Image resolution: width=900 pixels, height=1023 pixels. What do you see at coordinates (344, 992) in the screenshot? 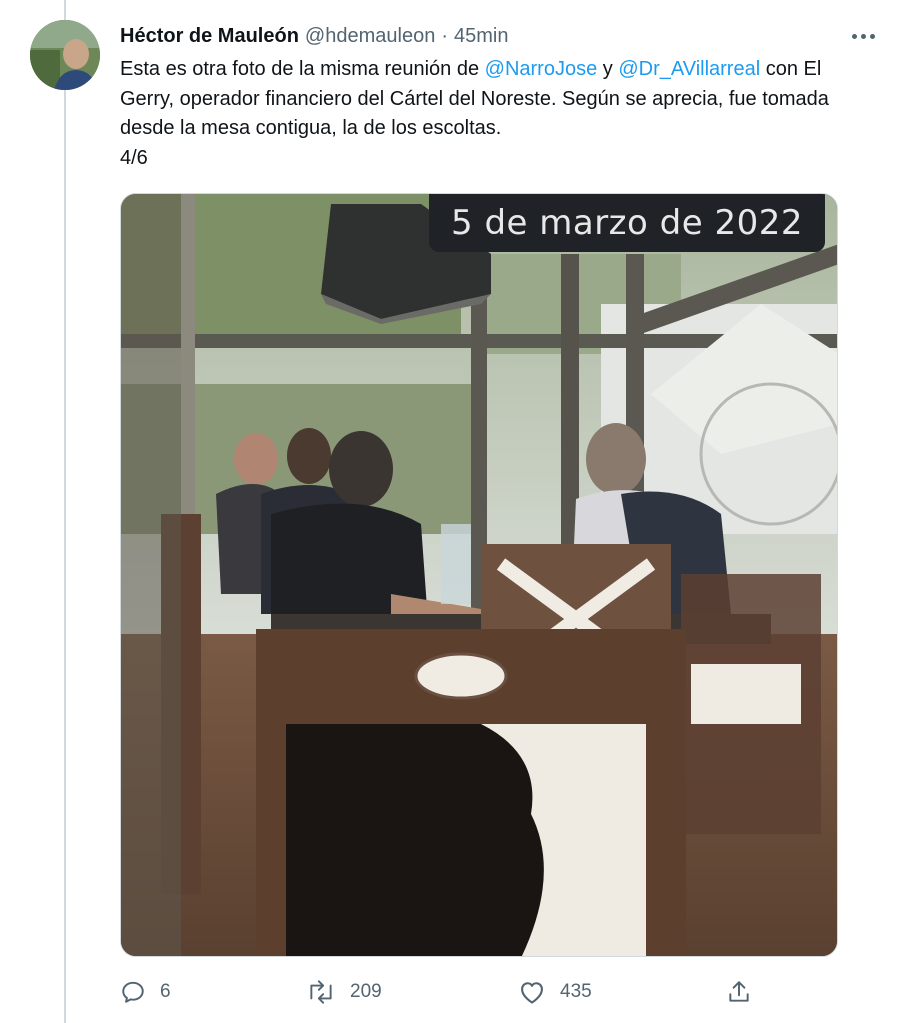
I see `retweet-button: 209` at bounding box center [344, 992].